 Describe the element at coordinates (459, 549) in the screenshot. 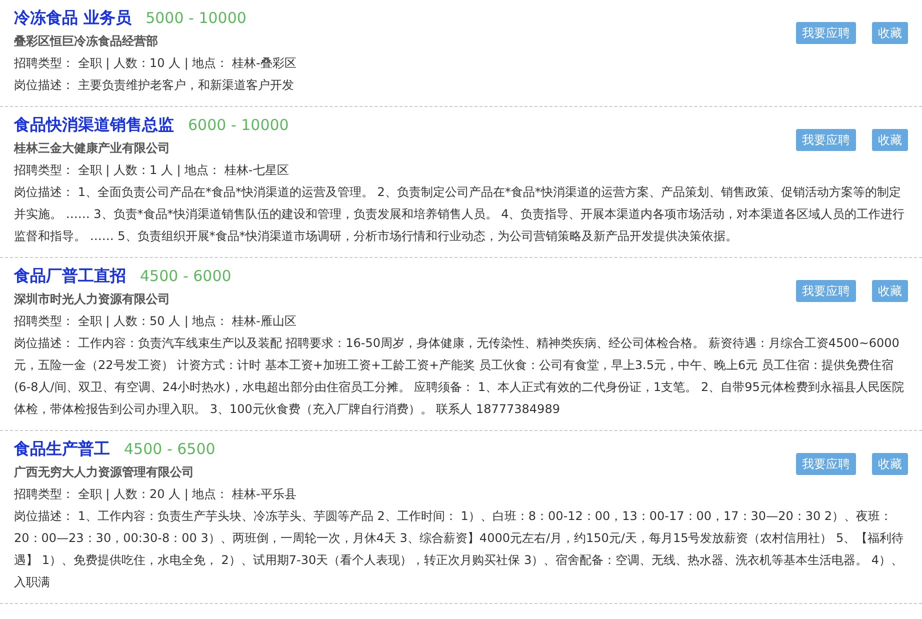

I see `job-description: 岗位描述： 1、工作内容：负责生产芋头块、冷冻芋头、芋圆等产品 2、工作时间： 1）、白班：8：00-12：00，13：00-17：00，17：30—20：30 2）、夜班：20：00—23：30，00:30-8：00 3）、两班倒，一周轮一次，月休4天 3、综合薪资】4000元左右/月，约150元/天，每月15号发放薪资（农村信用社） 5、【福利待遇】 1）、免费提供吃住，水电全免， 2）、试用期7-30天（看个人表现），转正次月购买社保 3）、宿舍配备：空调、无线、热水器、洗衣机等基本生活电器。 4）、入职满` at that location.